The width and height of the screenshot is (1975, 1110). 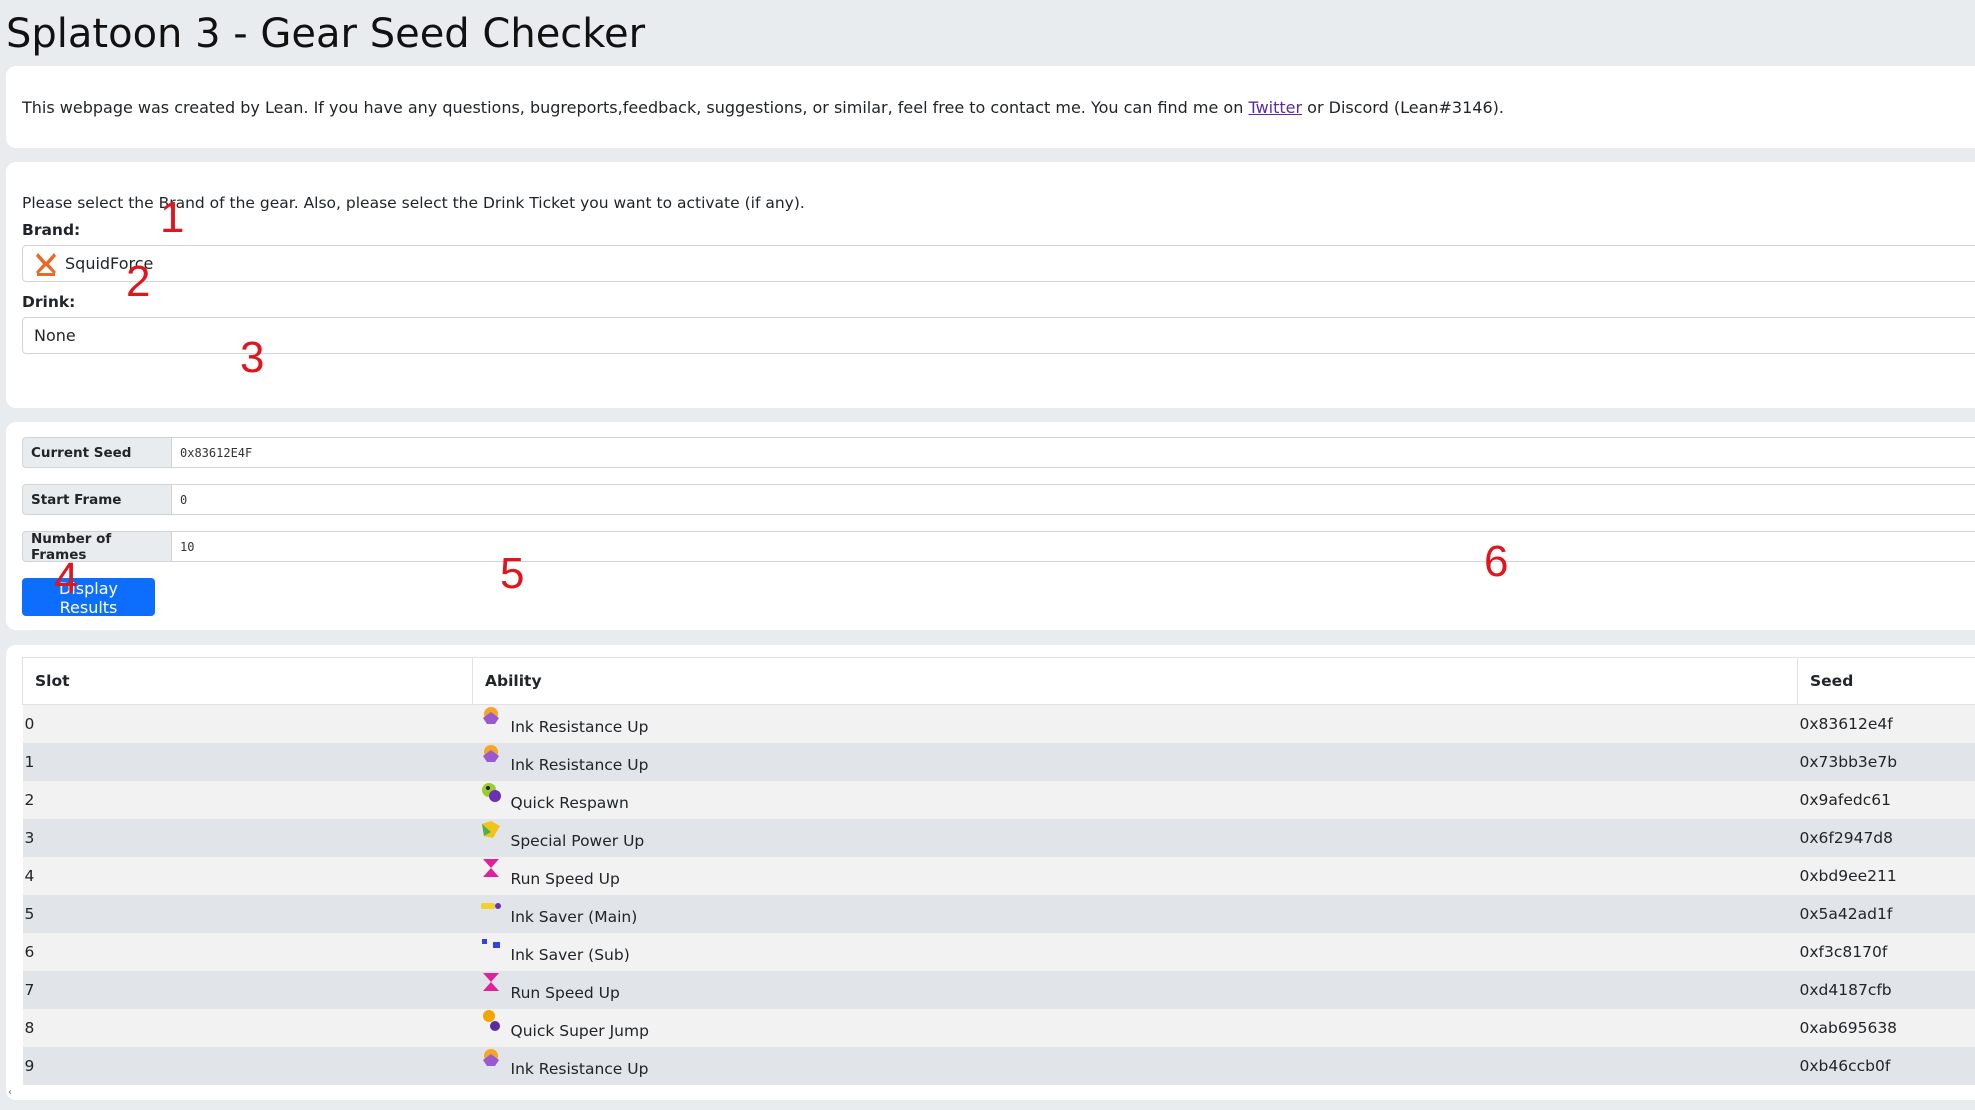 I want to click on special-power-up-icon, so click(x=490, y=829).